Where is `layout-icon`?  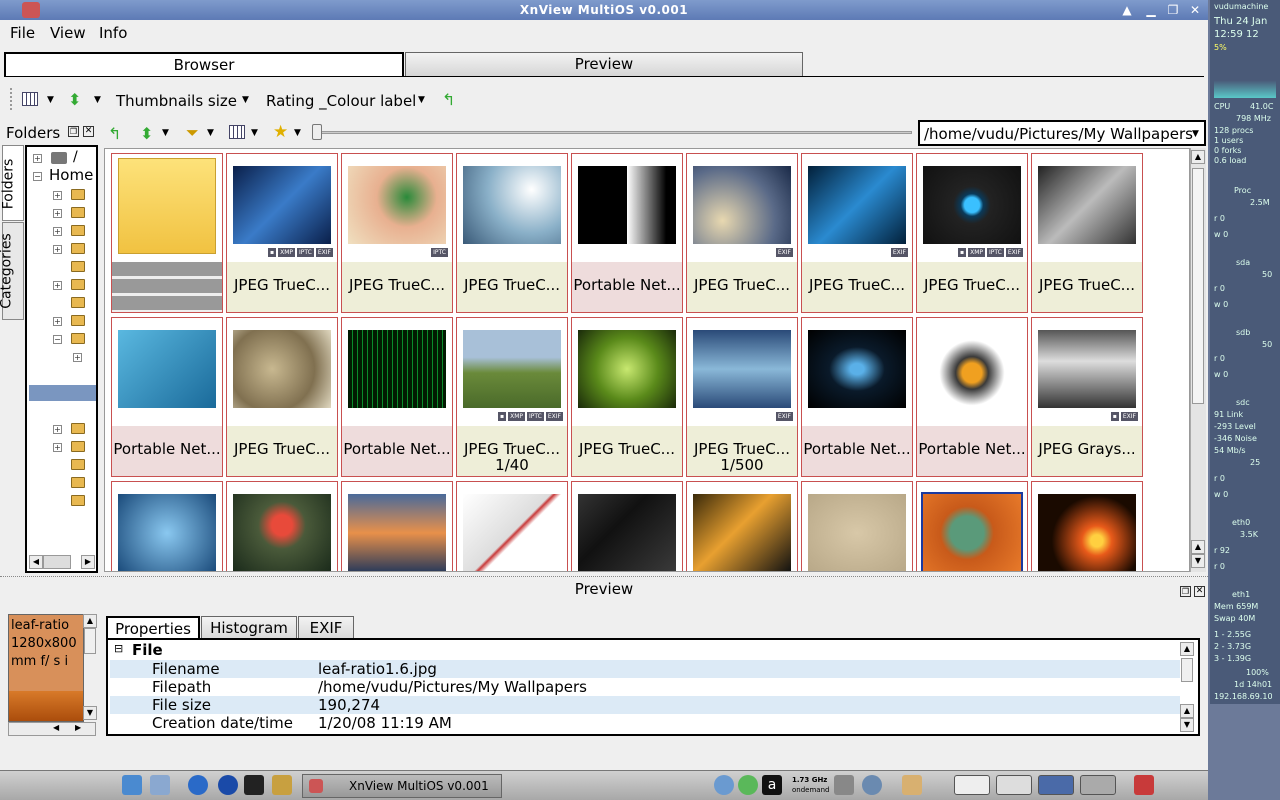
layout-icon is located at coordinates (237, 132).